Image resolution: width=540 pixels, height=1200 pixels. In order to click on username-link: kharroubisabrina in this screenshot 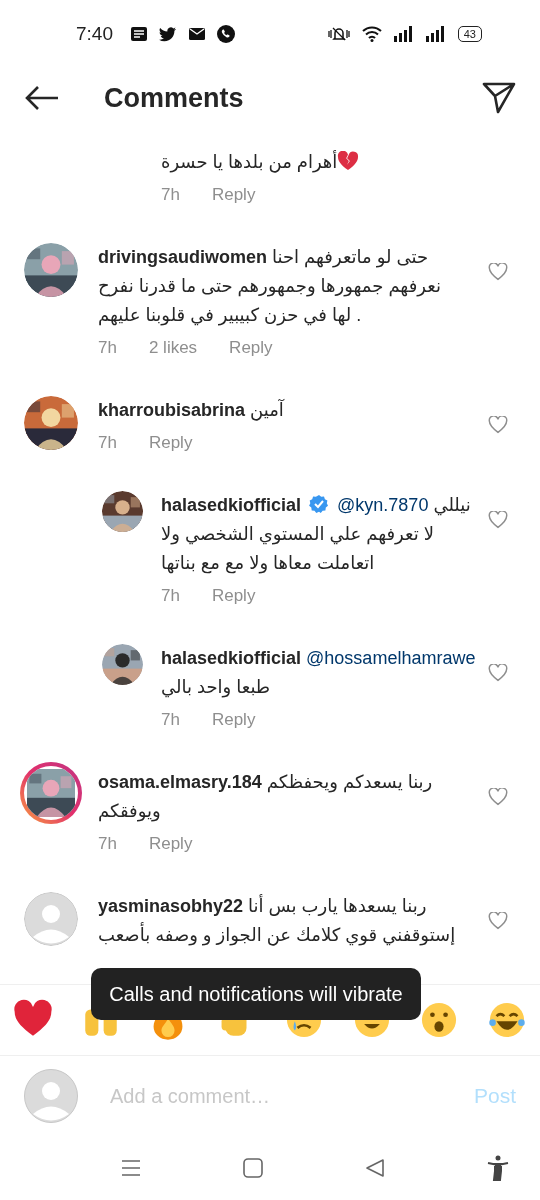, I will do `click(172, 410)`.